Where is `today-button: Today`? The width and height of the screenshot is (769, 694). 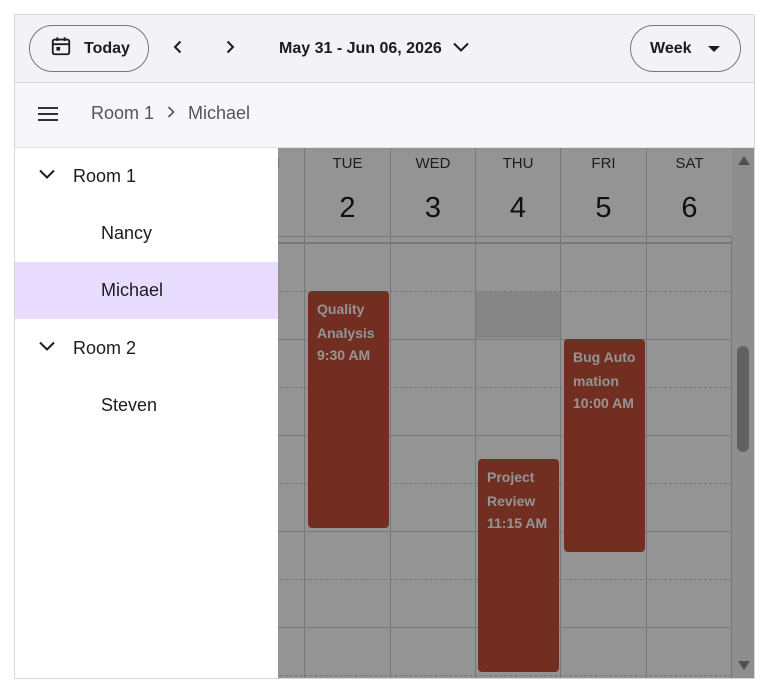 today-button: Today is located at coordinates (89, 48).